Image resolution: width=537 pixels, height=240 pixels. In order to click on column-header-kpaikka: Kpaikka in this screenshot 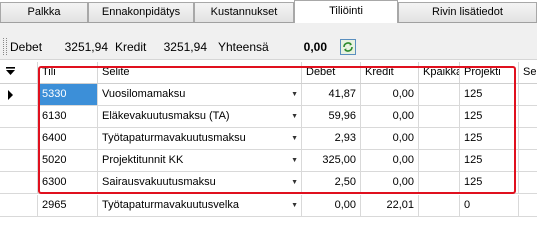, I will do `click(439, 72)`.